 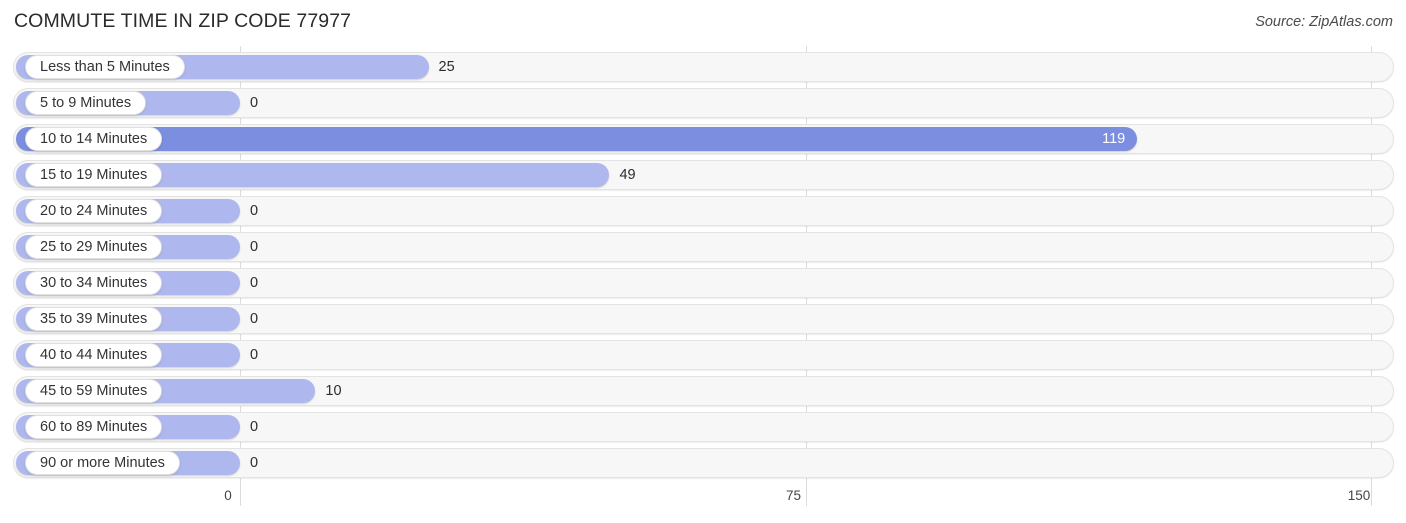 I want to click on bar-row: 20 to 24 Minutes 0, so click(x=703, y=211).